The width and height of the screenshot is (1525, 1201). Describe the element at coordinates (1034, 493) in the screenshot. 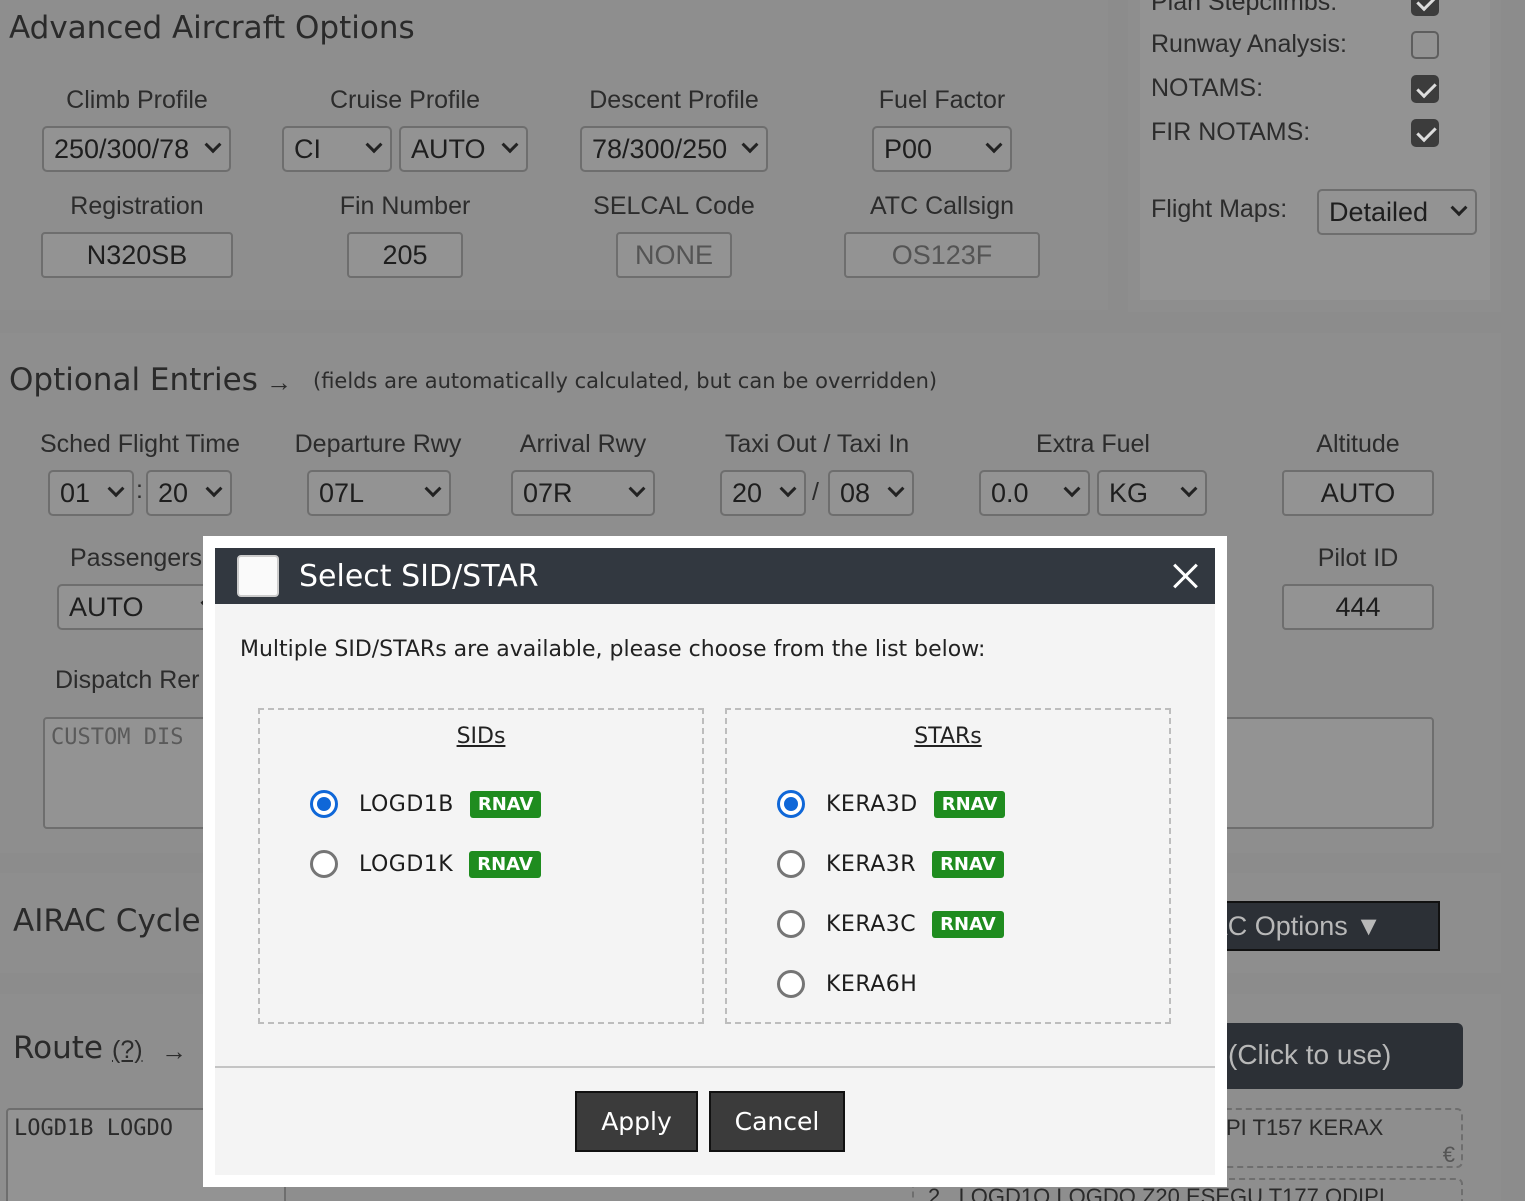

I see `extra-fuel-select: 0.0` at that location.